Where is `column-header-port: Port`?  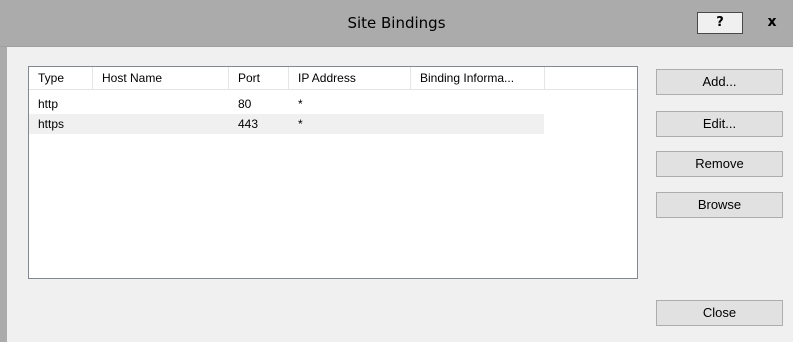 column-header-port: Port is located at coordinates (259, 78).